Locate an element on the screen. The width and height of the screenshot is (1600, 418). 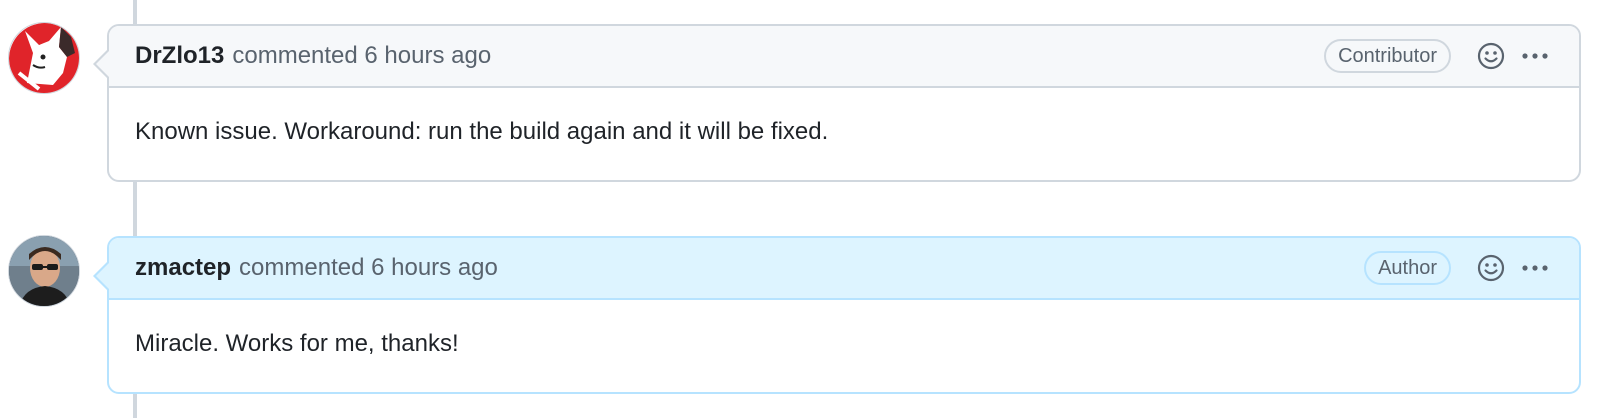
username-link: DrZlo13 is located at coordinates (179, 56).